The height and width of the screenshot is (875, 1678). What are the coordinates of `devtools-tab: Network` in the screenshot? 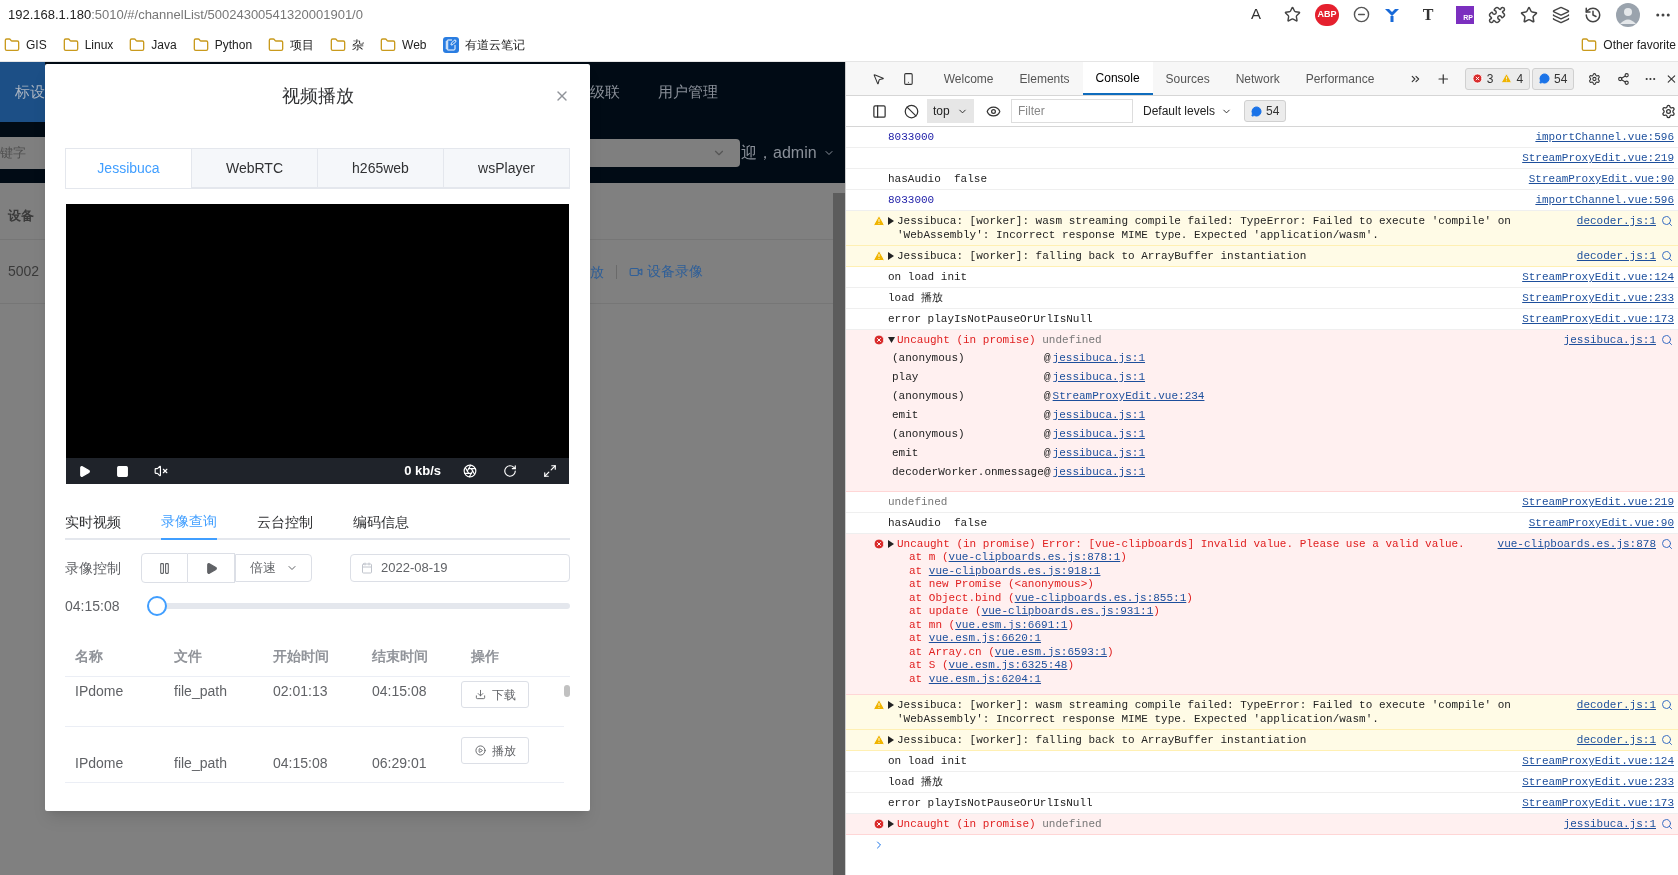 It's located at (1257, 78).